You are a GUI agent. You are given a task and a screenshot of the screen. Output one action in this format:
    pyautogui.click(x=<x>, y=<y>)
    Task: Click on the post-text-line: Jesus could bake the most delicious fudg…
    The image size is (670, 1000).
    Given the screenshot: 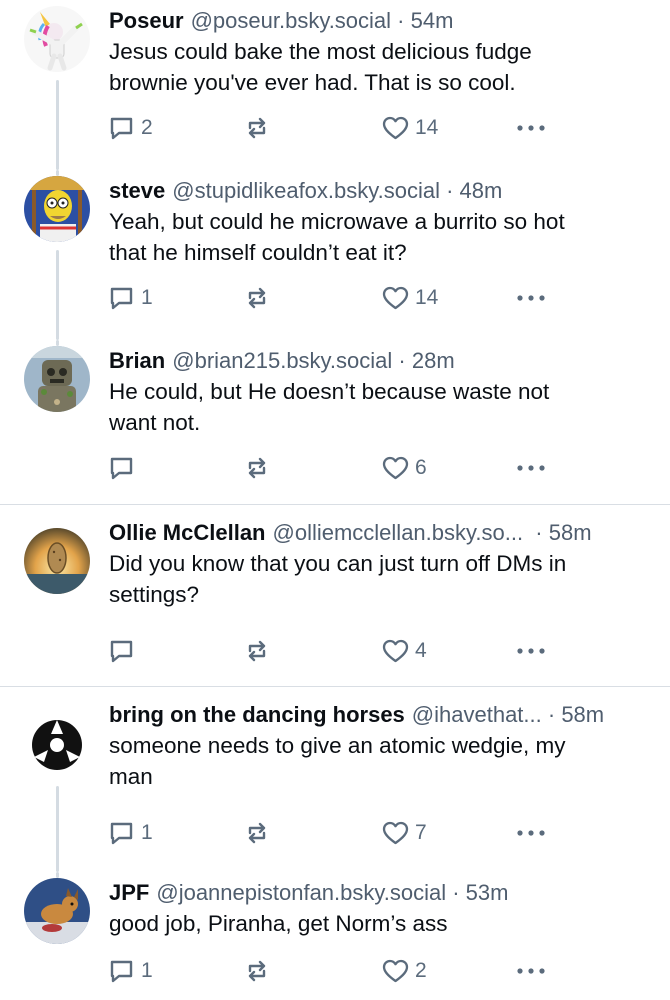 What is the action you would take?
    pyautogui.click(x=320, y=51)
    